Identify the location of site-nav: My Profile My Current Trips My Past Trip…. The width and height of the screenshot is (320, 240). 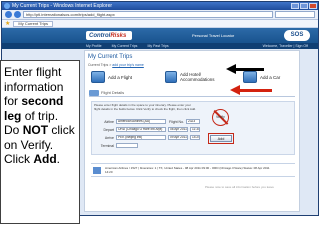
(160, 46).